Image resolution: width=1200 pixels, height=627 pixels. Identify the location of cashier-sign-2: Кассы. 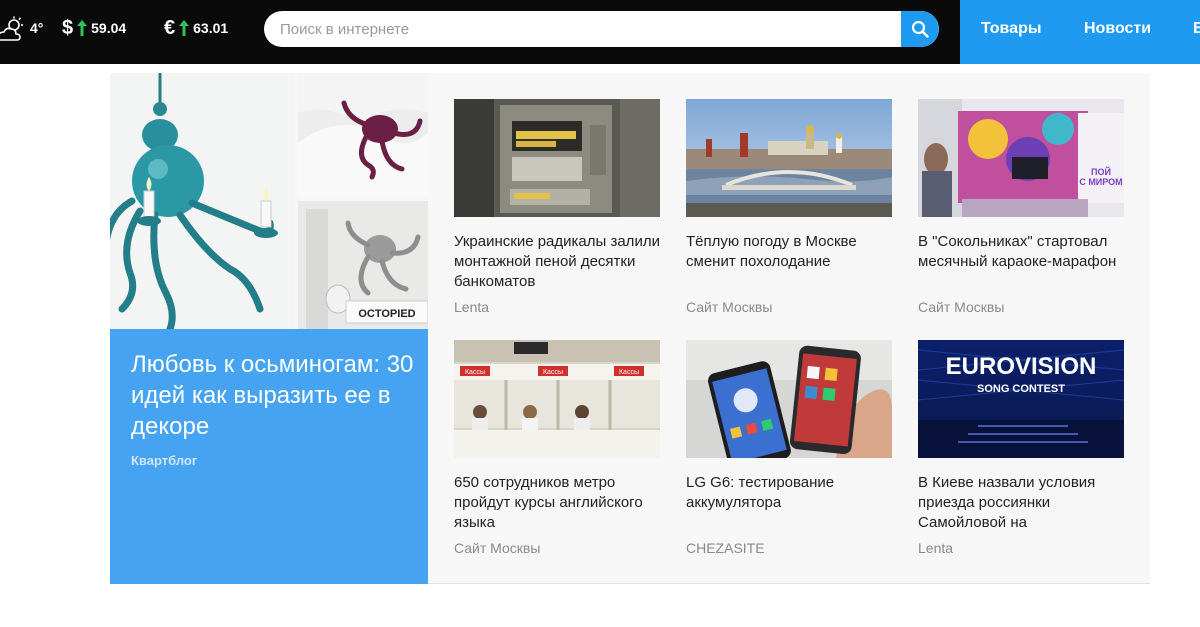
(553, 372).